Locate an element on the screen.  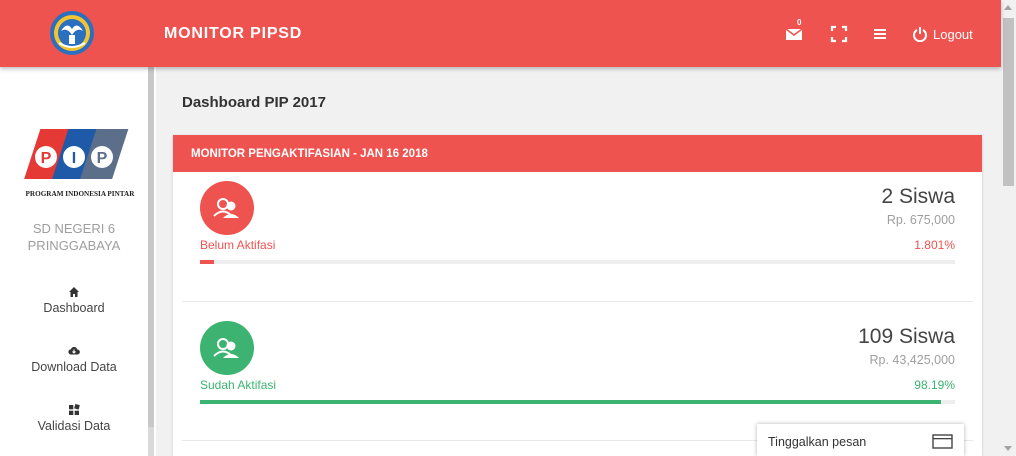
mail-count-badge: 0 is located at coordinates (799, 22).